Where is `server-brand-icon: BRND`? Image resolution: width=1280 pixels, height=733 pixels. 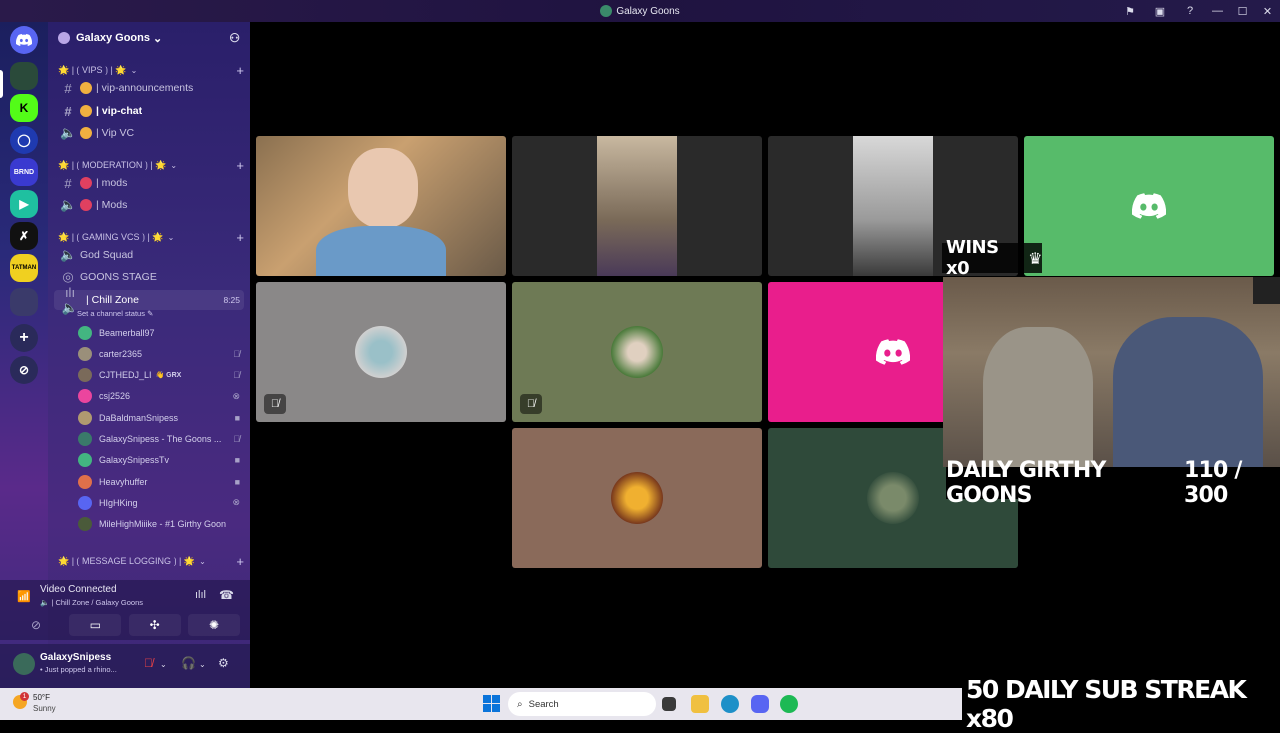
server-brand-icon: BRND is located at coordinates (24, 172).